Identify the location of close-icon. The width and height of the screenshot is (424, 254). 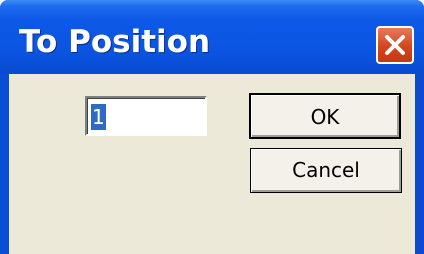
(395, 45).